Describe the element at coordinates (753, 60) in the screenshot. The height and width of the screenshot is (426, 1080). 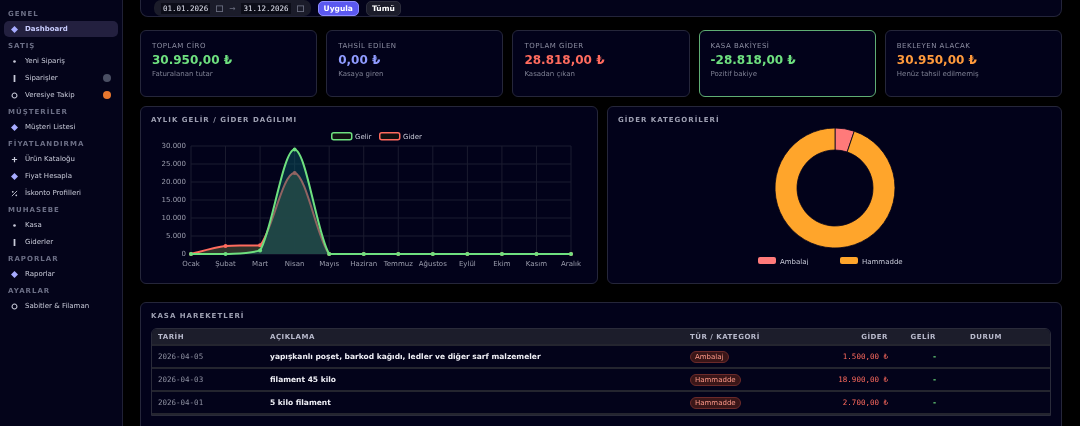
I see `card-value: -28.818,00 ₺` at that location.